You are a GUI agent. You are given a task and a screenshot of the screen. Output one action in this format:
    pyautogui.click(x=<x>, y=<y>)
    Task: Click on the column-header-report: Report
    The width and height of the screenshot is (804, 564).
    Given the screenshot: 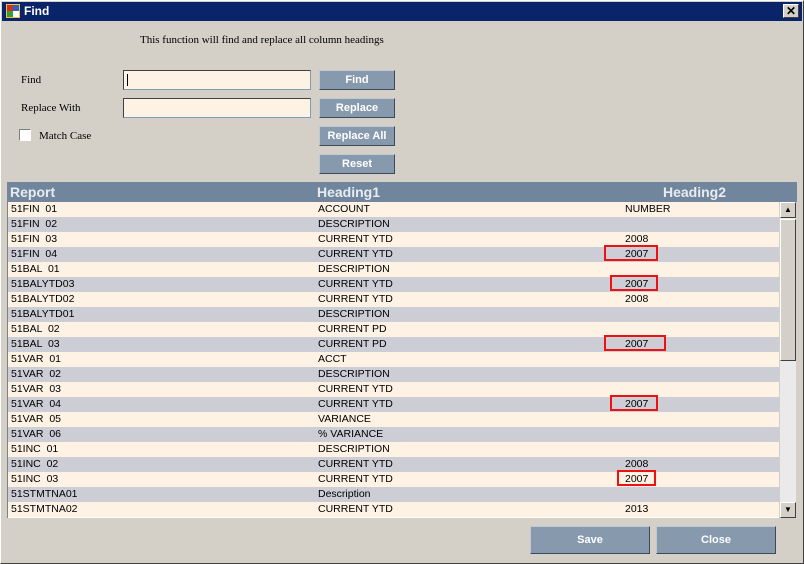 What is the action you would take?
    pyautogui.click(x=32, y=192)
    